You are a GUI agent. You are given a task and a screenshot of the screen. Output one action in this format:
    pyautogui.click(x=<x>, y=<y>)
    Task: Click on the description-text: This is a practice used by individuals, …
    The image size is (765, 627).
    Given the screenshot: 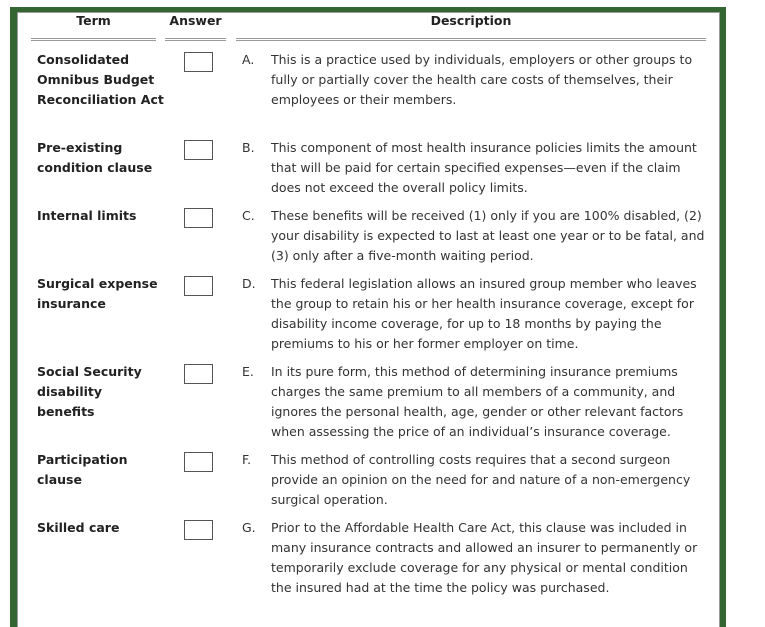 What is the action you would take?
    pyautogui.click(x=482, y=79)
    